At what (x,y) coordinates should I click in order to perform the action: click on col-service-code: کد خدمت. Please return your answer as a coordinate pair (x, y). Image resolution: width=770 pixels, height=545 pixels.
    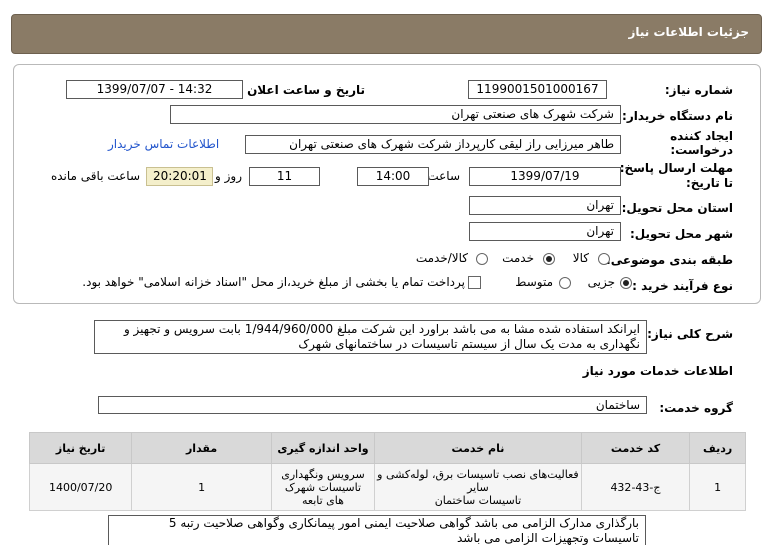
    Looking at the image, I should click on (635, 448).